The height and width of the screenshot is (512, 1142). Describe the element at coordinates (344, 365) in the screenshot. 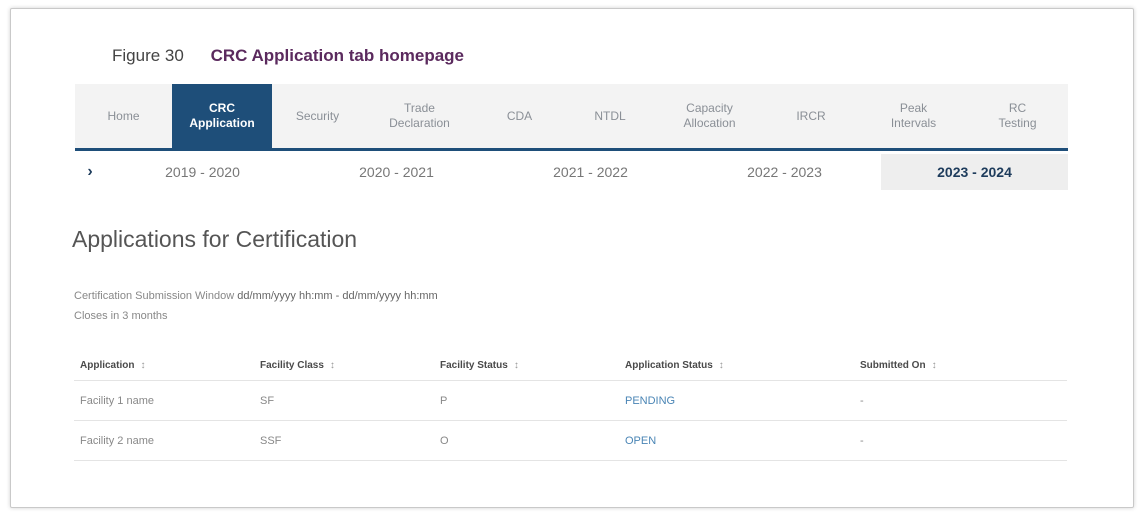

I see `column-header-facility-class: Facility Class ↕` at that location.